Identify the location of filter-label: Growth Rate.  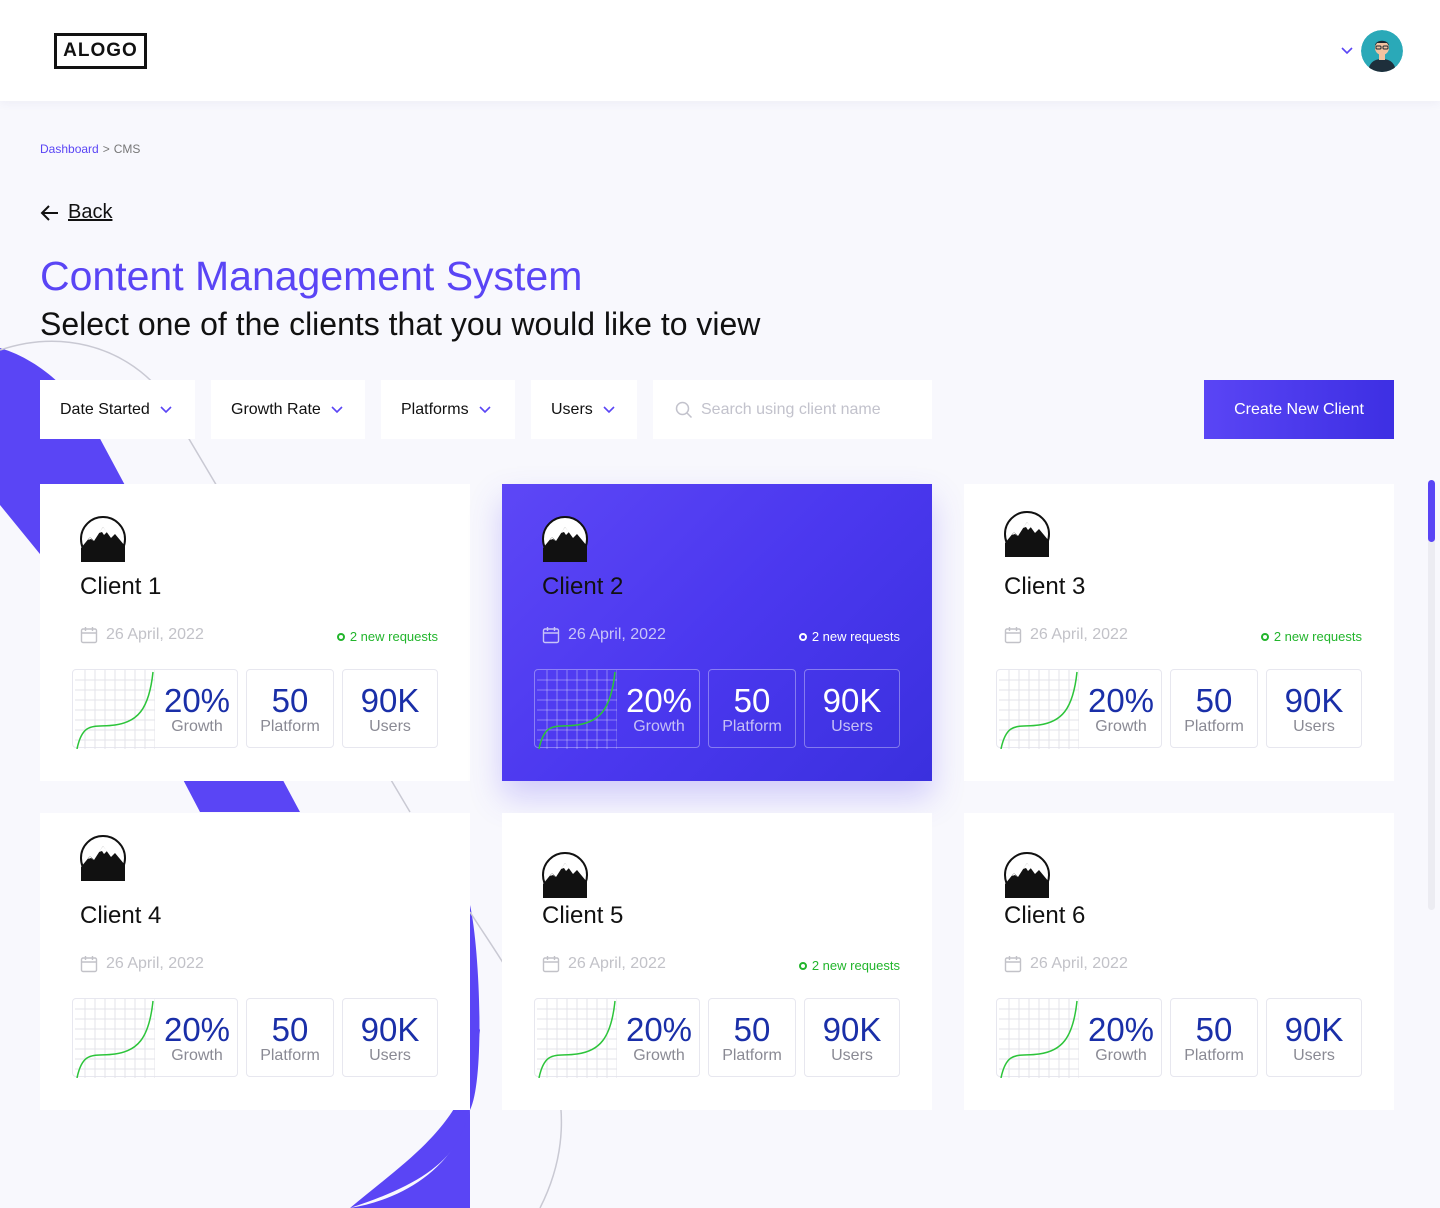
(276, 409).